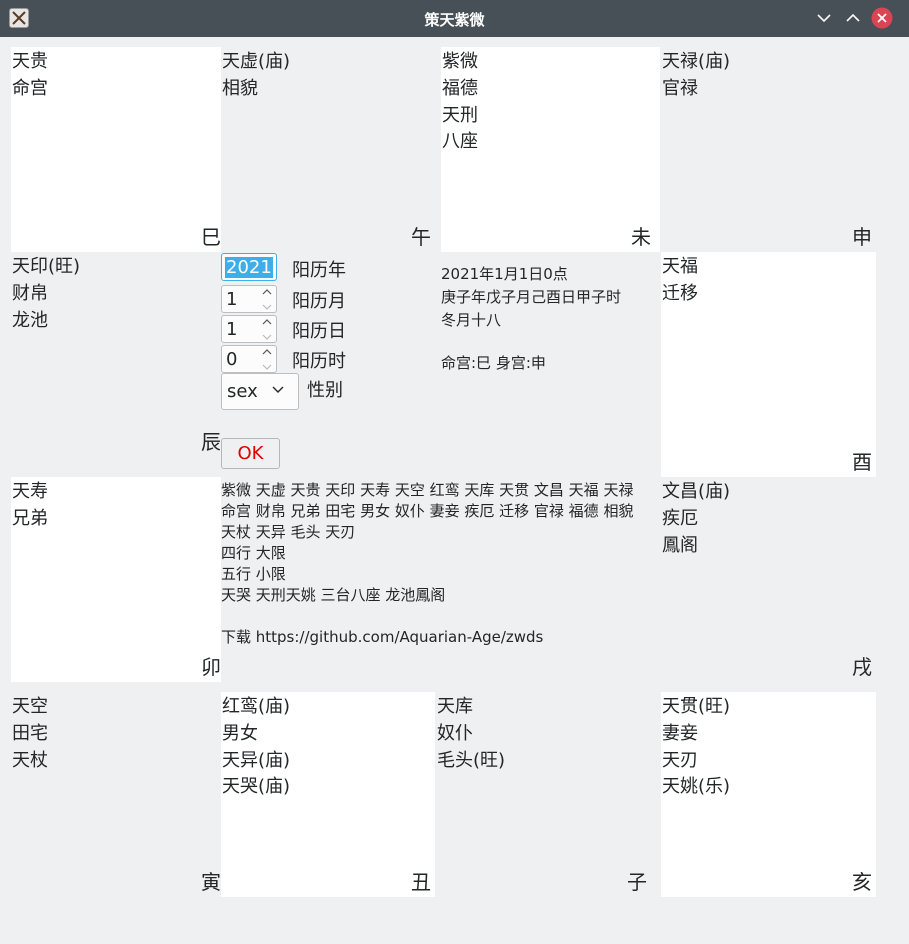 Image resolution: width=909 pixels, height=944 pixels. I want to click on star-label: 妻妾, so click(680, 733).